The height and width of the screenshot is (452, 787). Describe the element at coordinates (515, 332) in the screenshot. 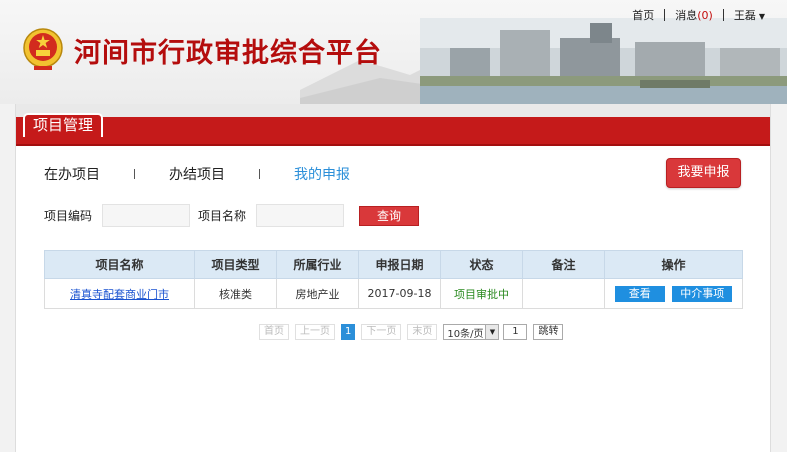

I see `page-jump-input: 1` at that location.